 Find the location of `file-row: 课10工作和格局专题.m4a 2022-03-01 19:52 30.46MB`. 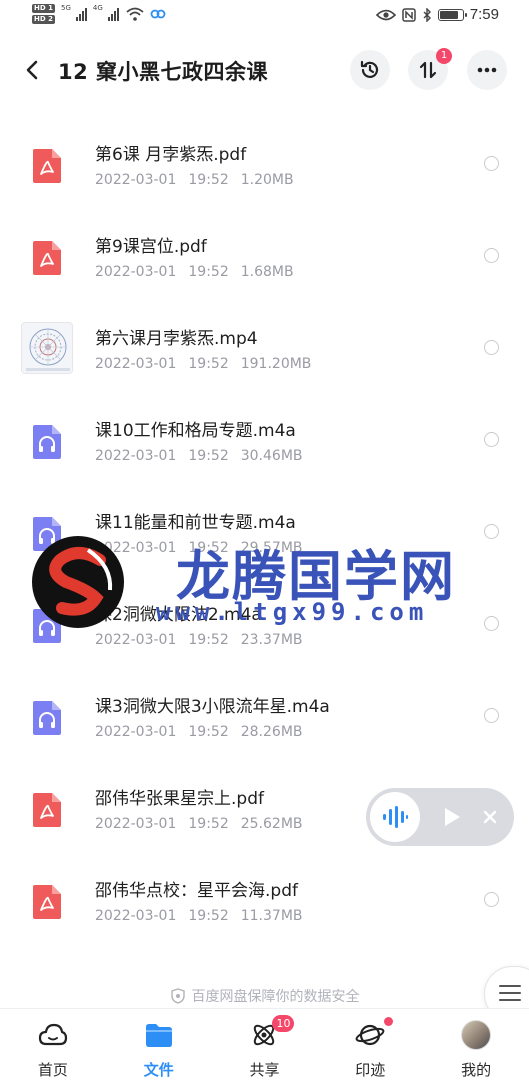

file-row: 课10工作和格局专题.m4a 2022-03-01 19:52 30.46MB is located at coordinates (264, 440).